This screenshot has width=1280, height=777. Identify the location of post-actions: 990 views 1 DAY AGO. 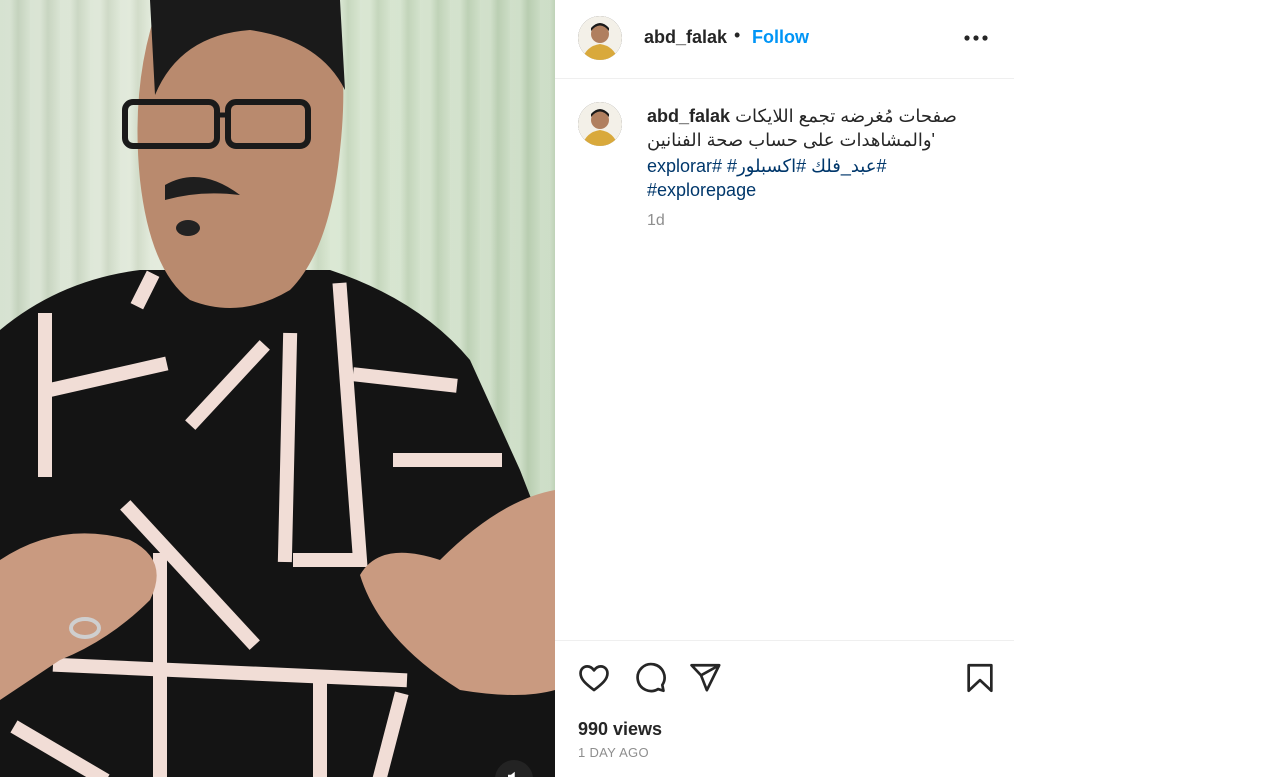
(784, 708).